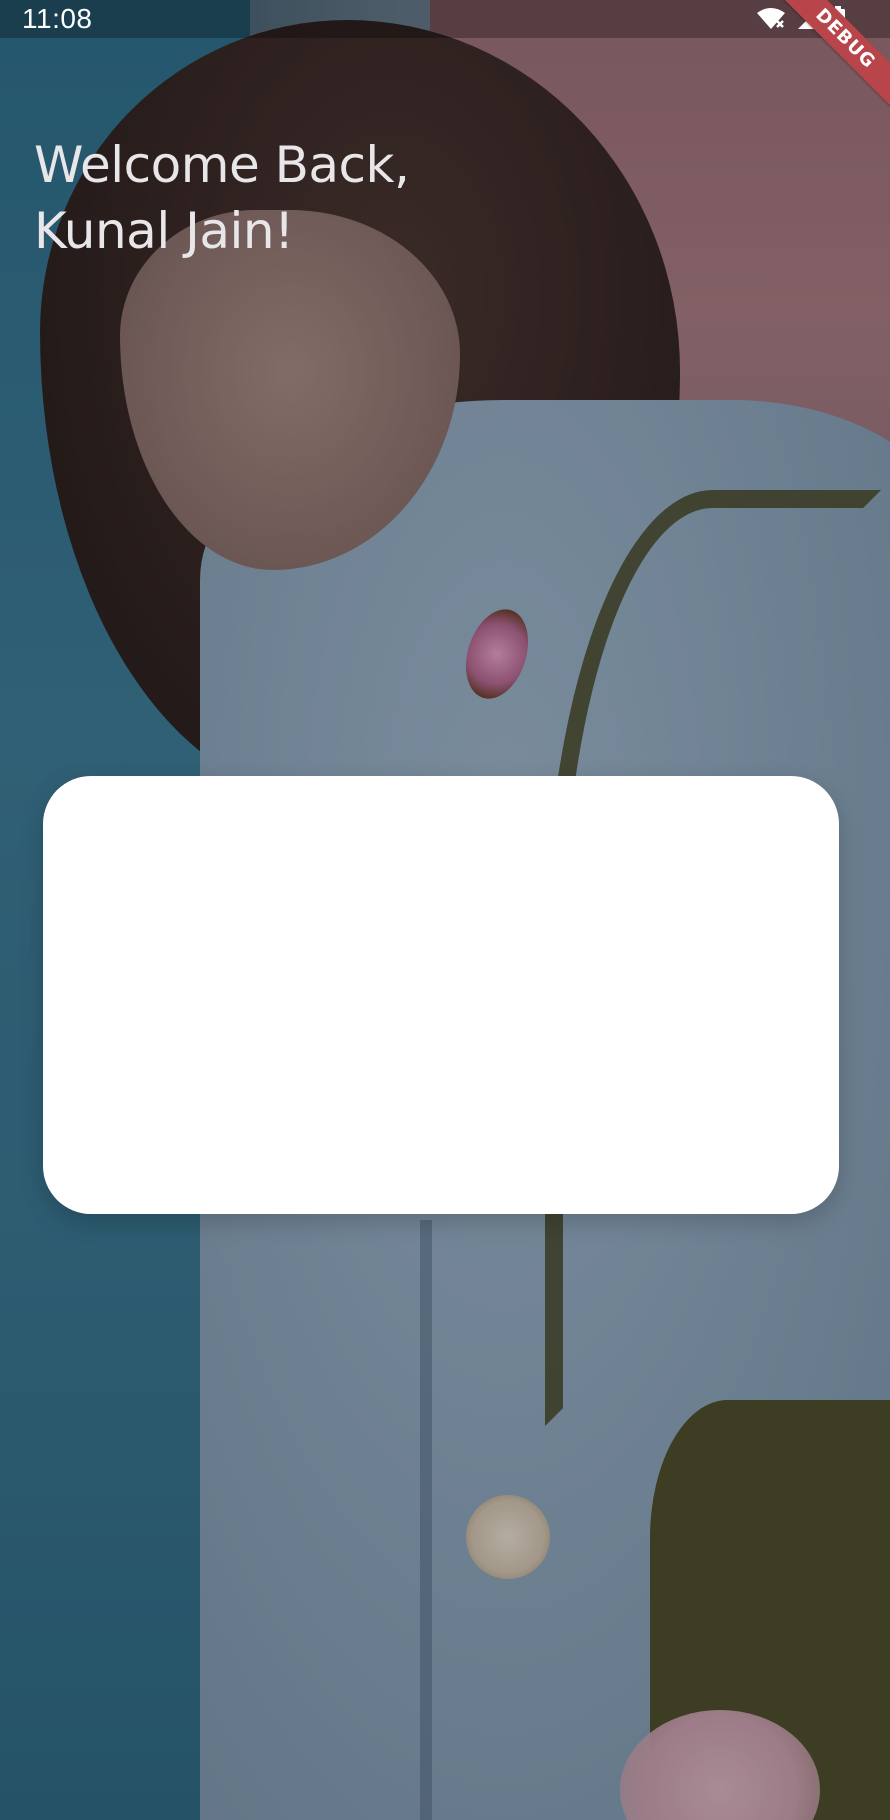 This screenshot has height=1820, width=890. I want to click on welcome-line-name: Kunal Jain!, so click(164, 231).